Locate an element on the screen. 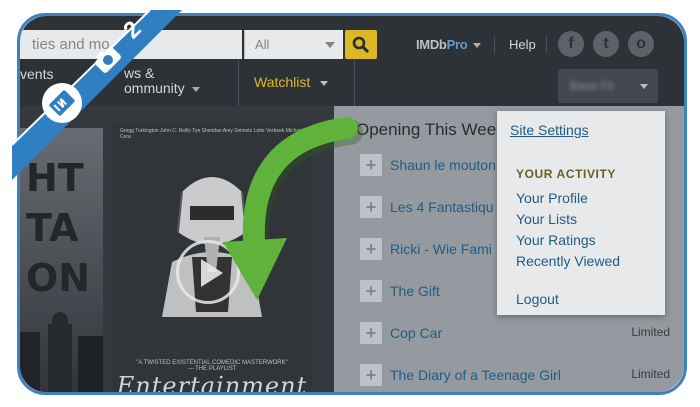  help-link: Help is located at coordinates (522, 44).